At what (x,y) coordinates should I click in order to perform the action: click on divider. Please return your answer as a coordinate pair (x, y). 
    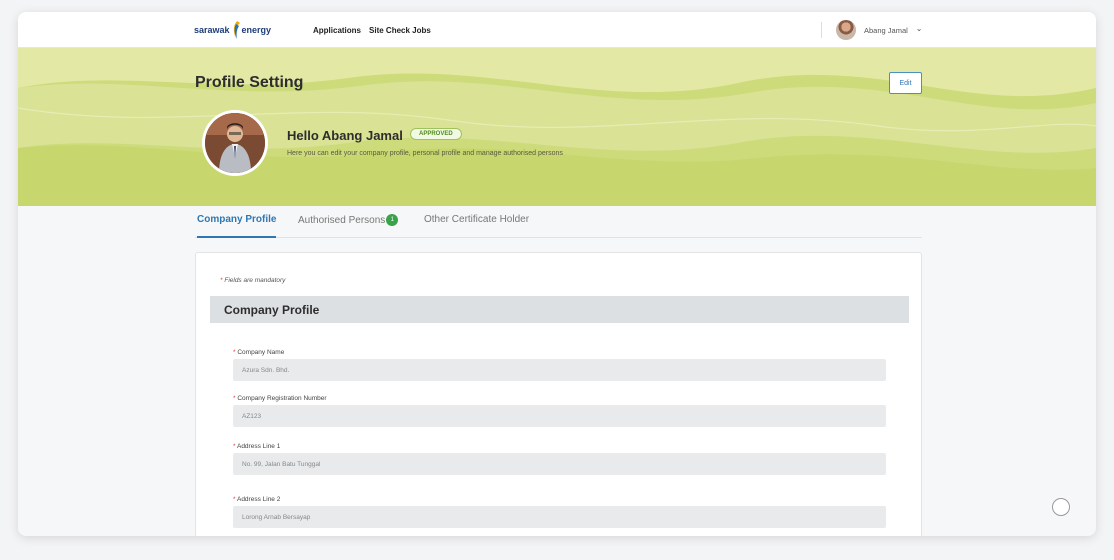
    Looking at the image, I should click on (821, 30).